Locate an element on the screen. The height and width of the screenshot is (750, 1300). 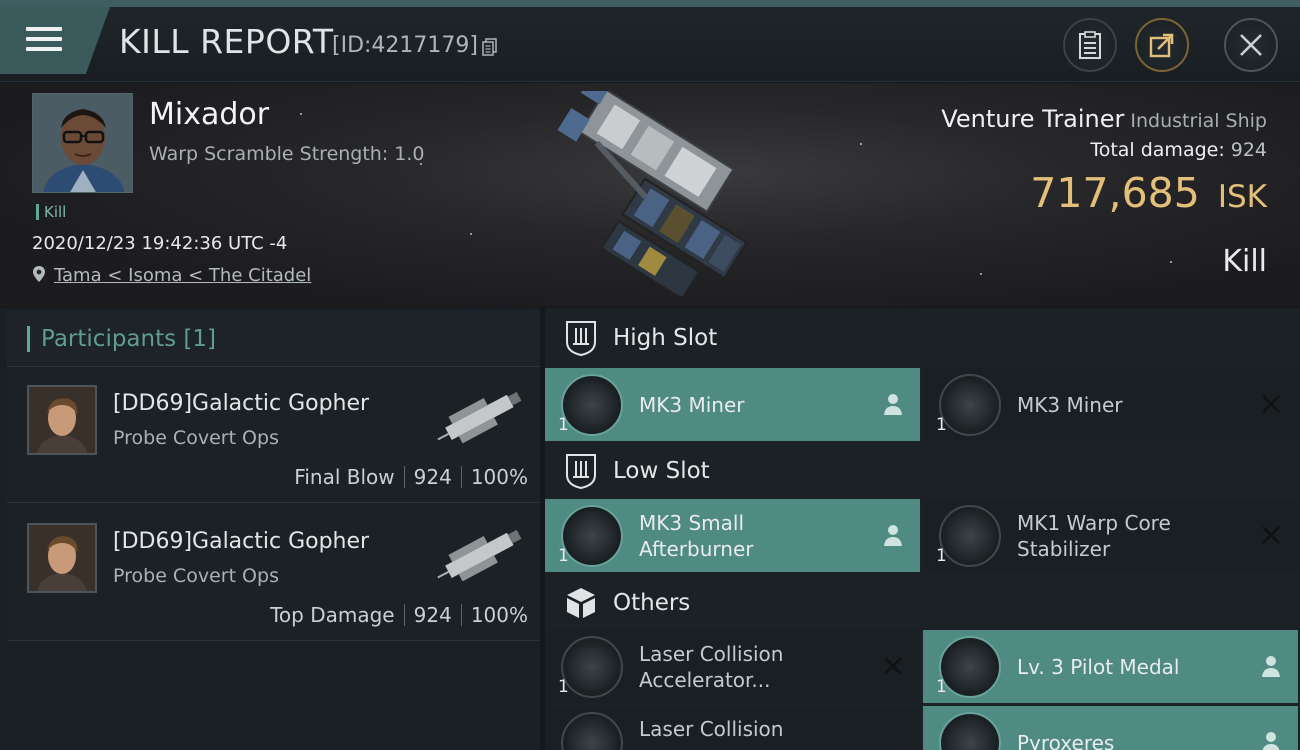
low-slot-icon is located at coordinates (581, 471).